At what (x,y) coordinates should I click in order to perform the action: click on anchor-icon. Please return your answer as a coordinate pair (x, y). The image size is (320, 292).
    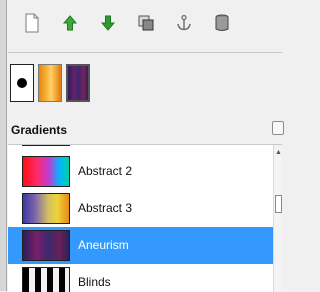
    Looking at the image, I should click on (184, 23).